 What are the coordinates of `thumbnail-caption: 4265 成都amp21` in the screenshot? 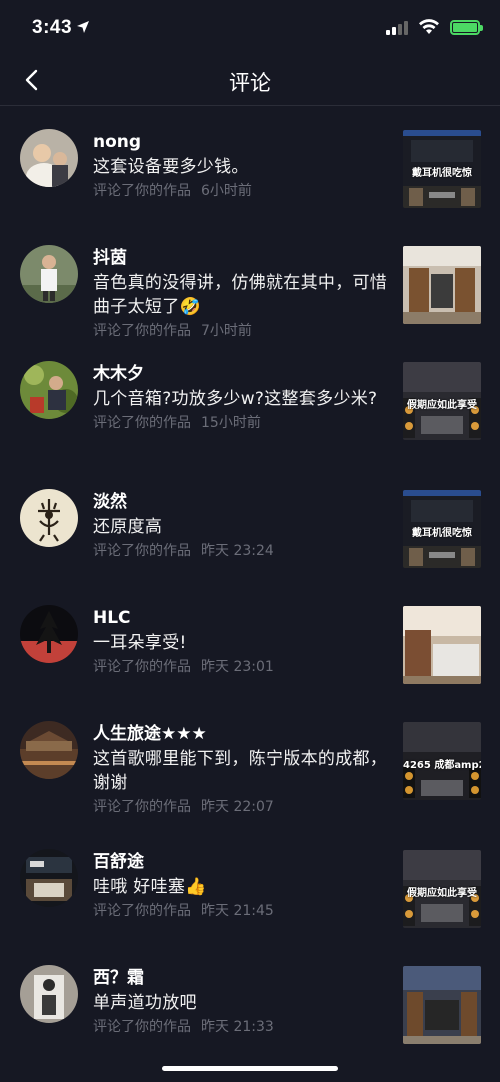 It's located at (442, 765).